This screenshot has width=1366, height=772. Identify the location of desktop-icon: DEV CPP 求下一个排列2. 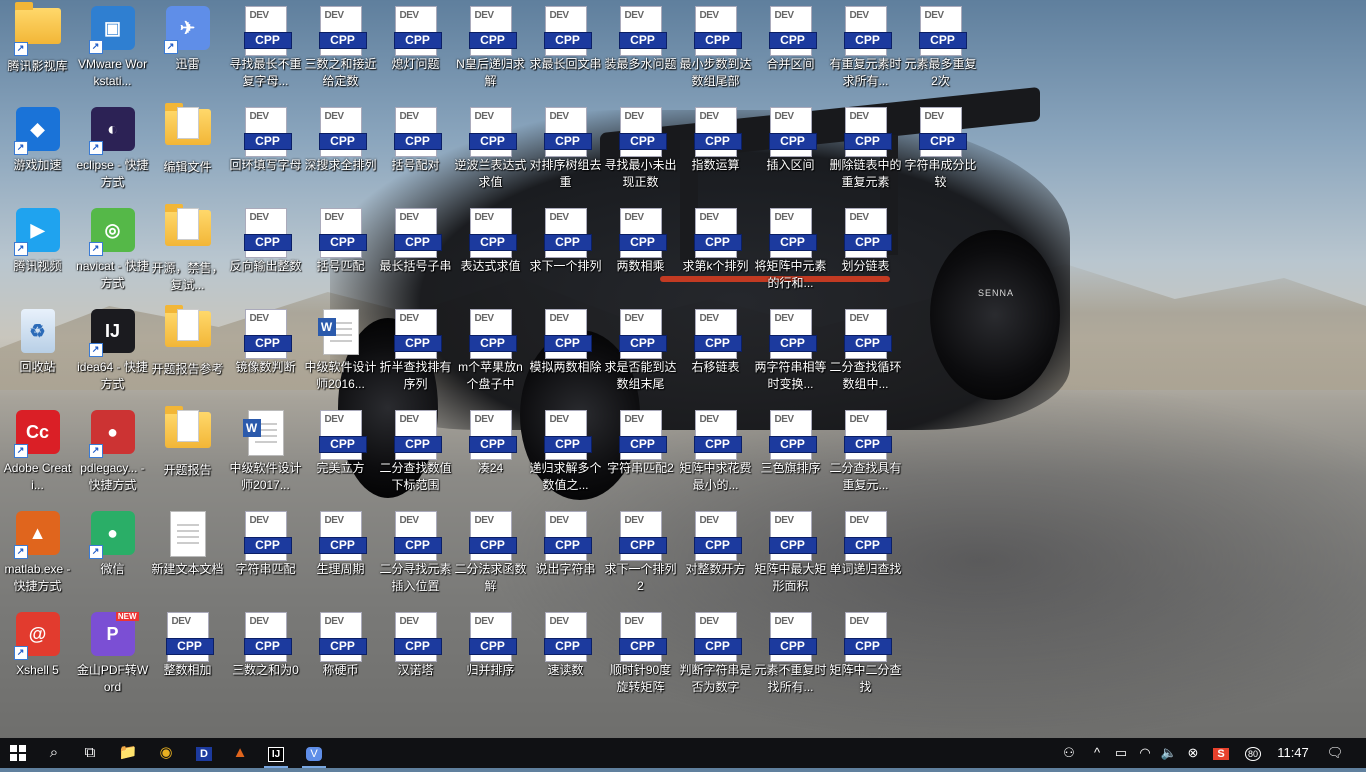
(640, 555).